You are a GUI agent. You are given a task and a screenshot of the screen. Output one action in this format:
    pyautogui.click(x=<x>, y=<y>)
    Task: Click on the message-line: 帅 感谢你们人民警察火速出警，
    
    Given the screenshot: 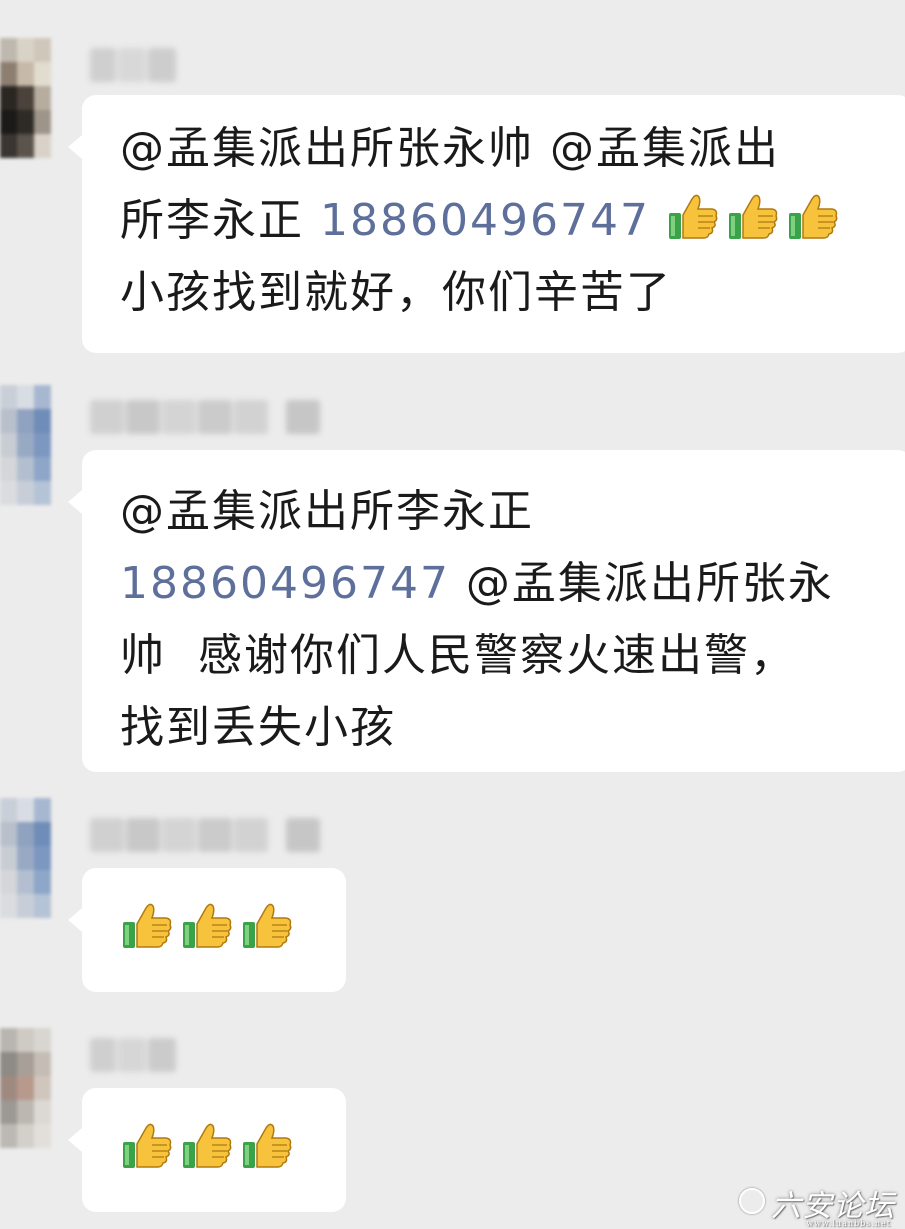 What is the action you would take?
    pyautogui.click(x=512, y=656)
    